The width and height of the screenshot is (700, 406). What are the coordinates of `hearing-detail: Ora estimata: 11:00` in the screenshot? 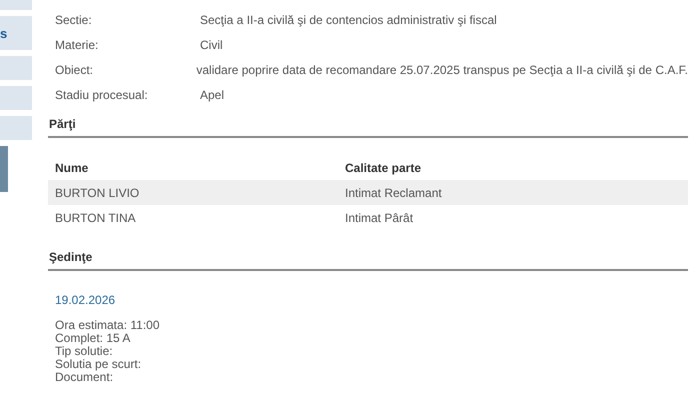 It's located at (107, 325).